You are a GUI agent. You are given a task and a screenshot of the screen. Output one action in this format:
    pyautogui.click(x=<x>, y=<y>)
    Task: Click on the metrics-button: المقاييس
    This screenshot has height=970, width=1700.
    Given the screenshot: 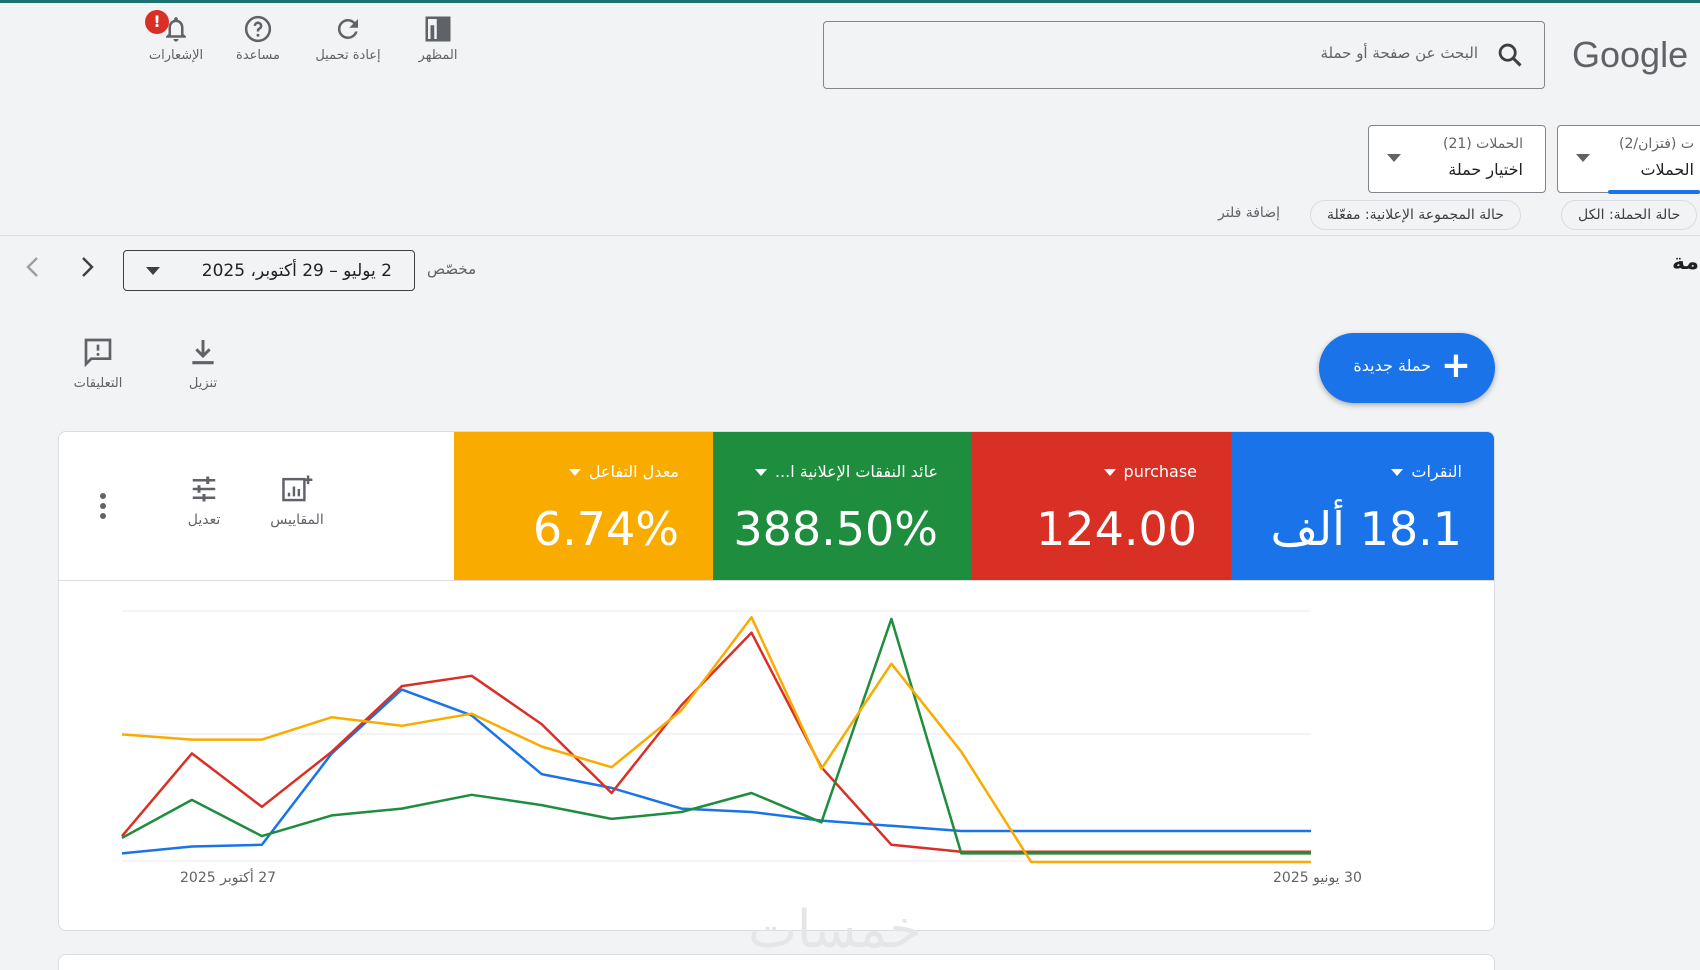 What is the action you would take?
    pyautogui.click(x=297, y=501)
    